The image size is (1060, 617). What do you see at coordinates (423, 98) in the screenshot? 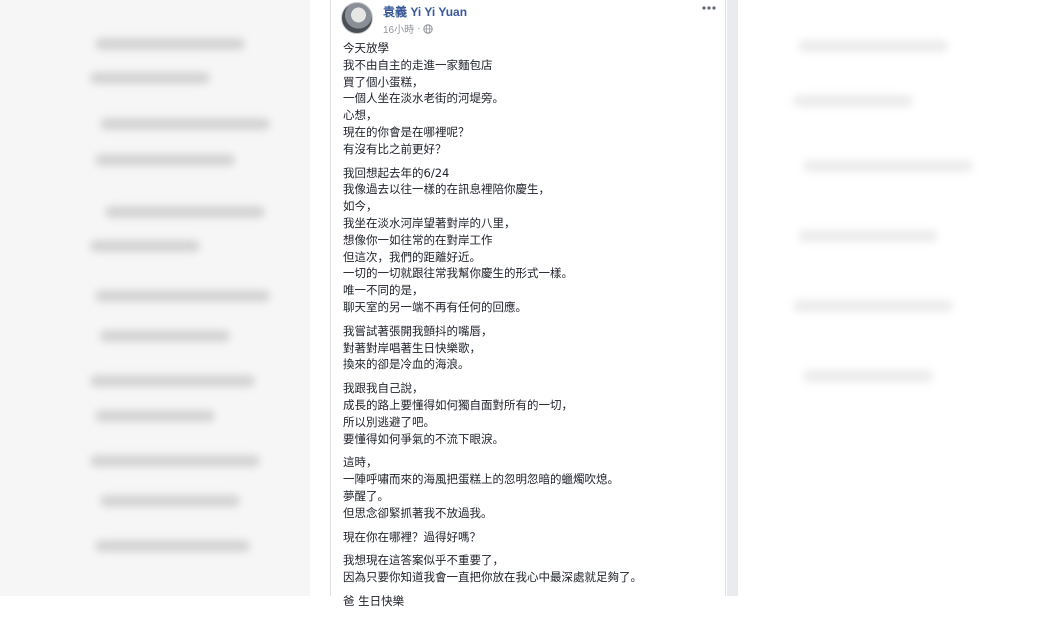
I see `post-text-line: 一個人坐在淡水老街的河堤旁。` at bounding box center [423, 98].